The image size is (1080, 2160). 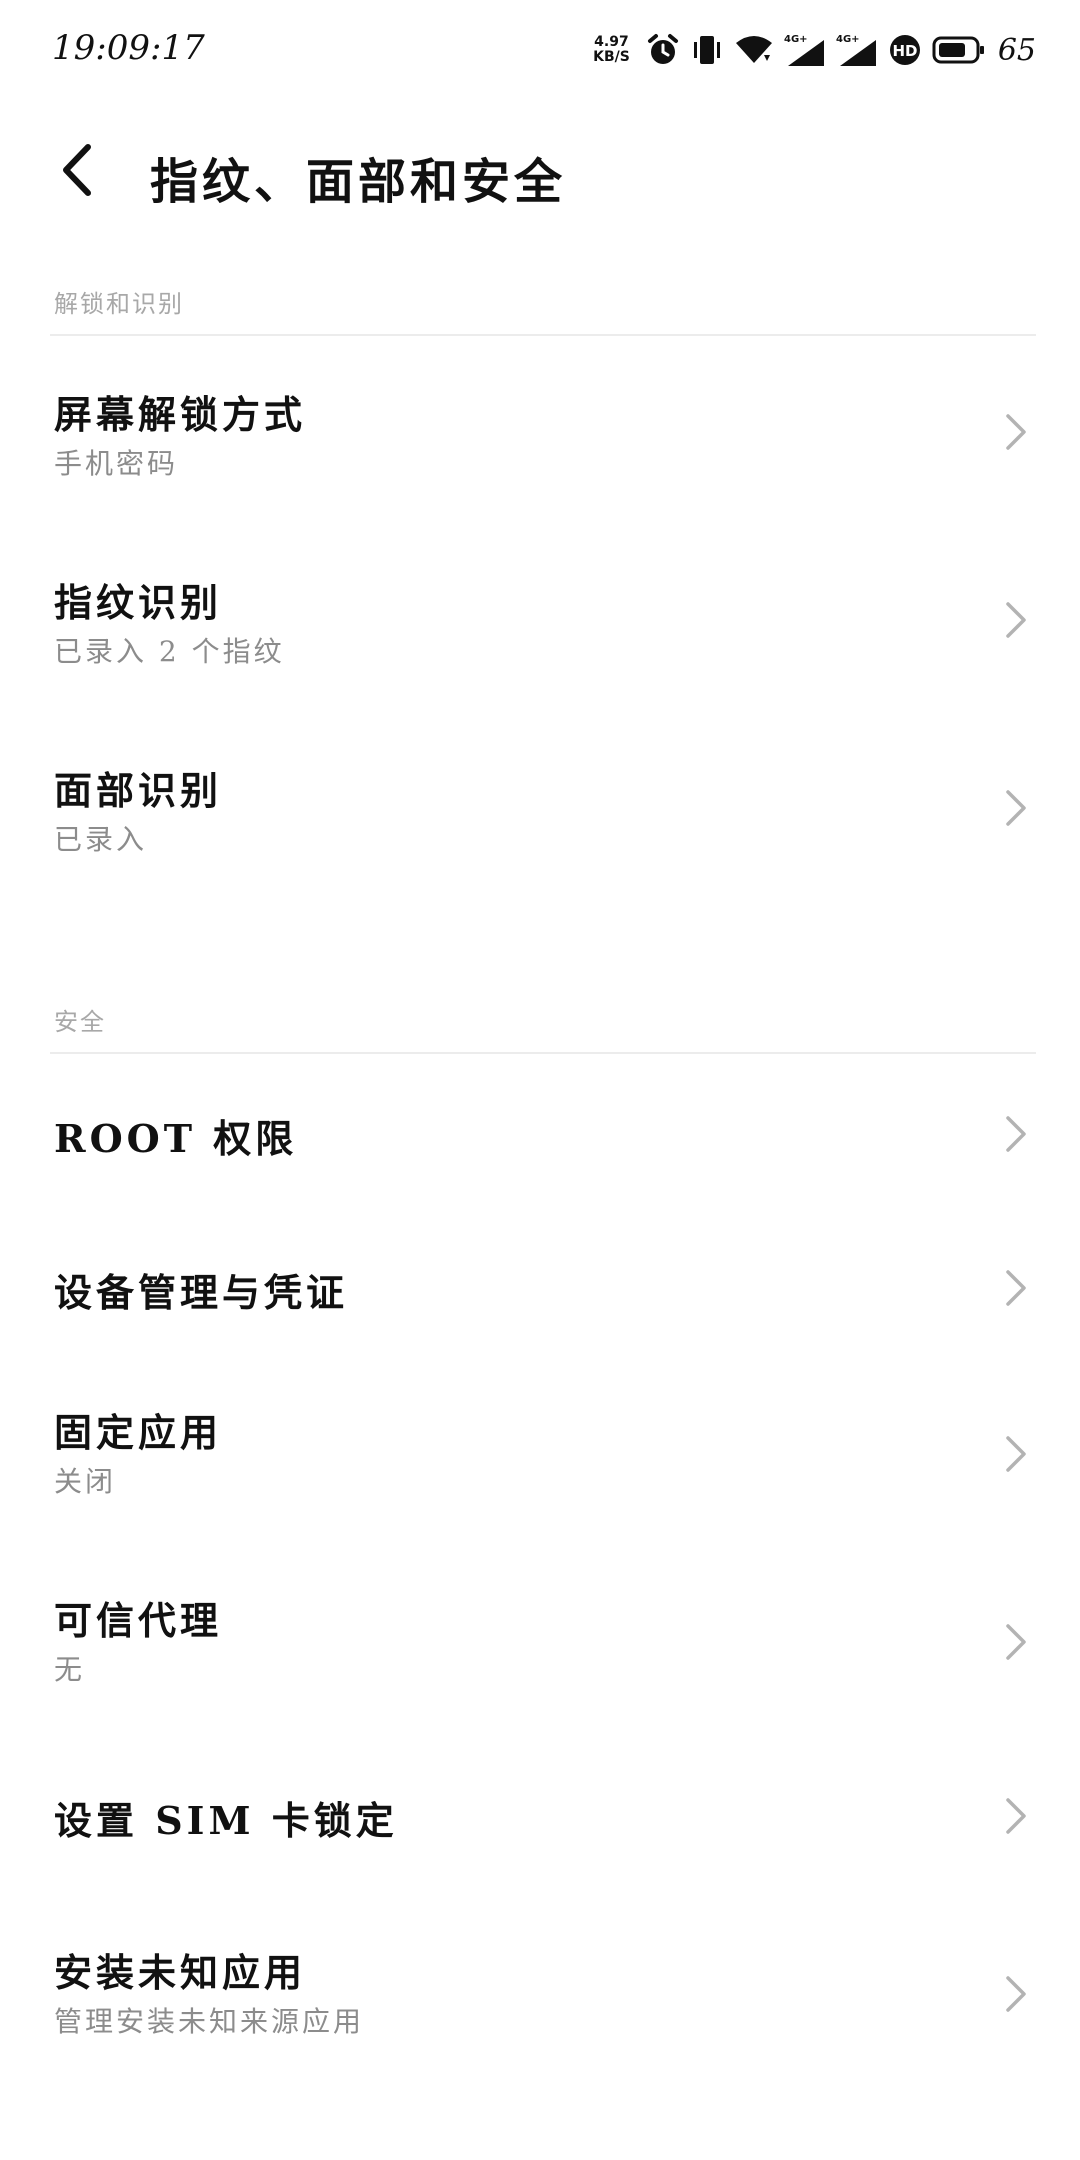 I want to click on item-device-admin: 设备管理与凭证, so click(x=540, y=1287).